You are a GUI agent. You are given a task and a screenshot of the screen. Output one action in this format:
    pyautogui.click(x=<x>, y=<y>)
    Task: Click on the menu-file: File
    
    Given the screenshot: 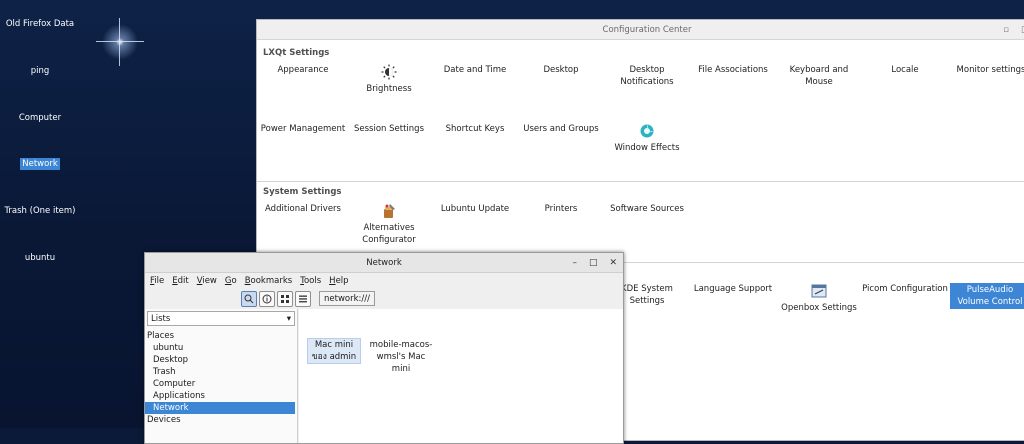 What is the action you would take?
    pyautogui.click(x=157, y=281)
    